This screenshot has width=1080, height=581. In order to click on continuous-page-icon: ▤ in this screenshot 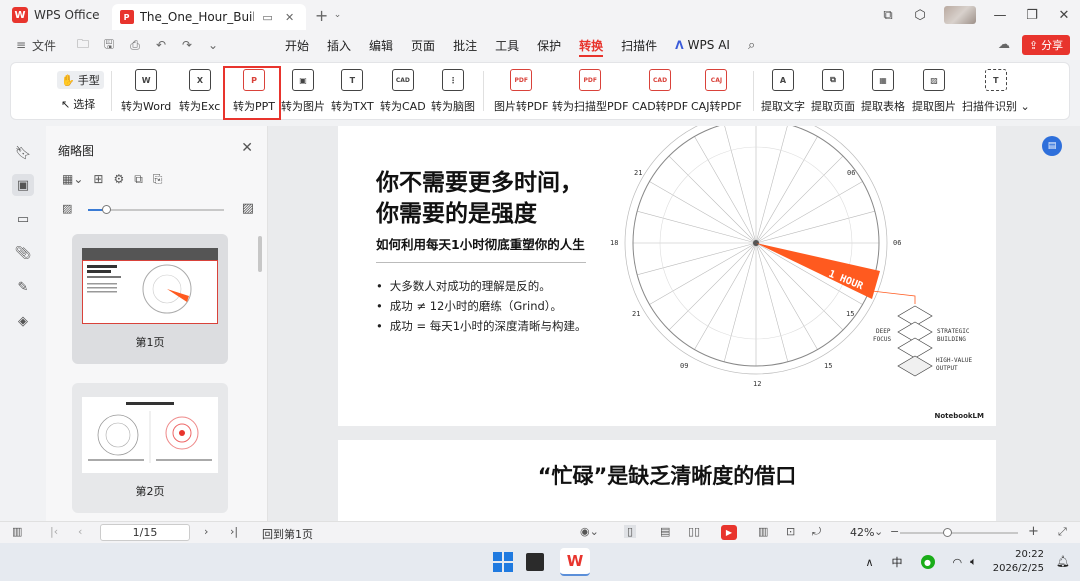, I will do `click(665, 531)`.